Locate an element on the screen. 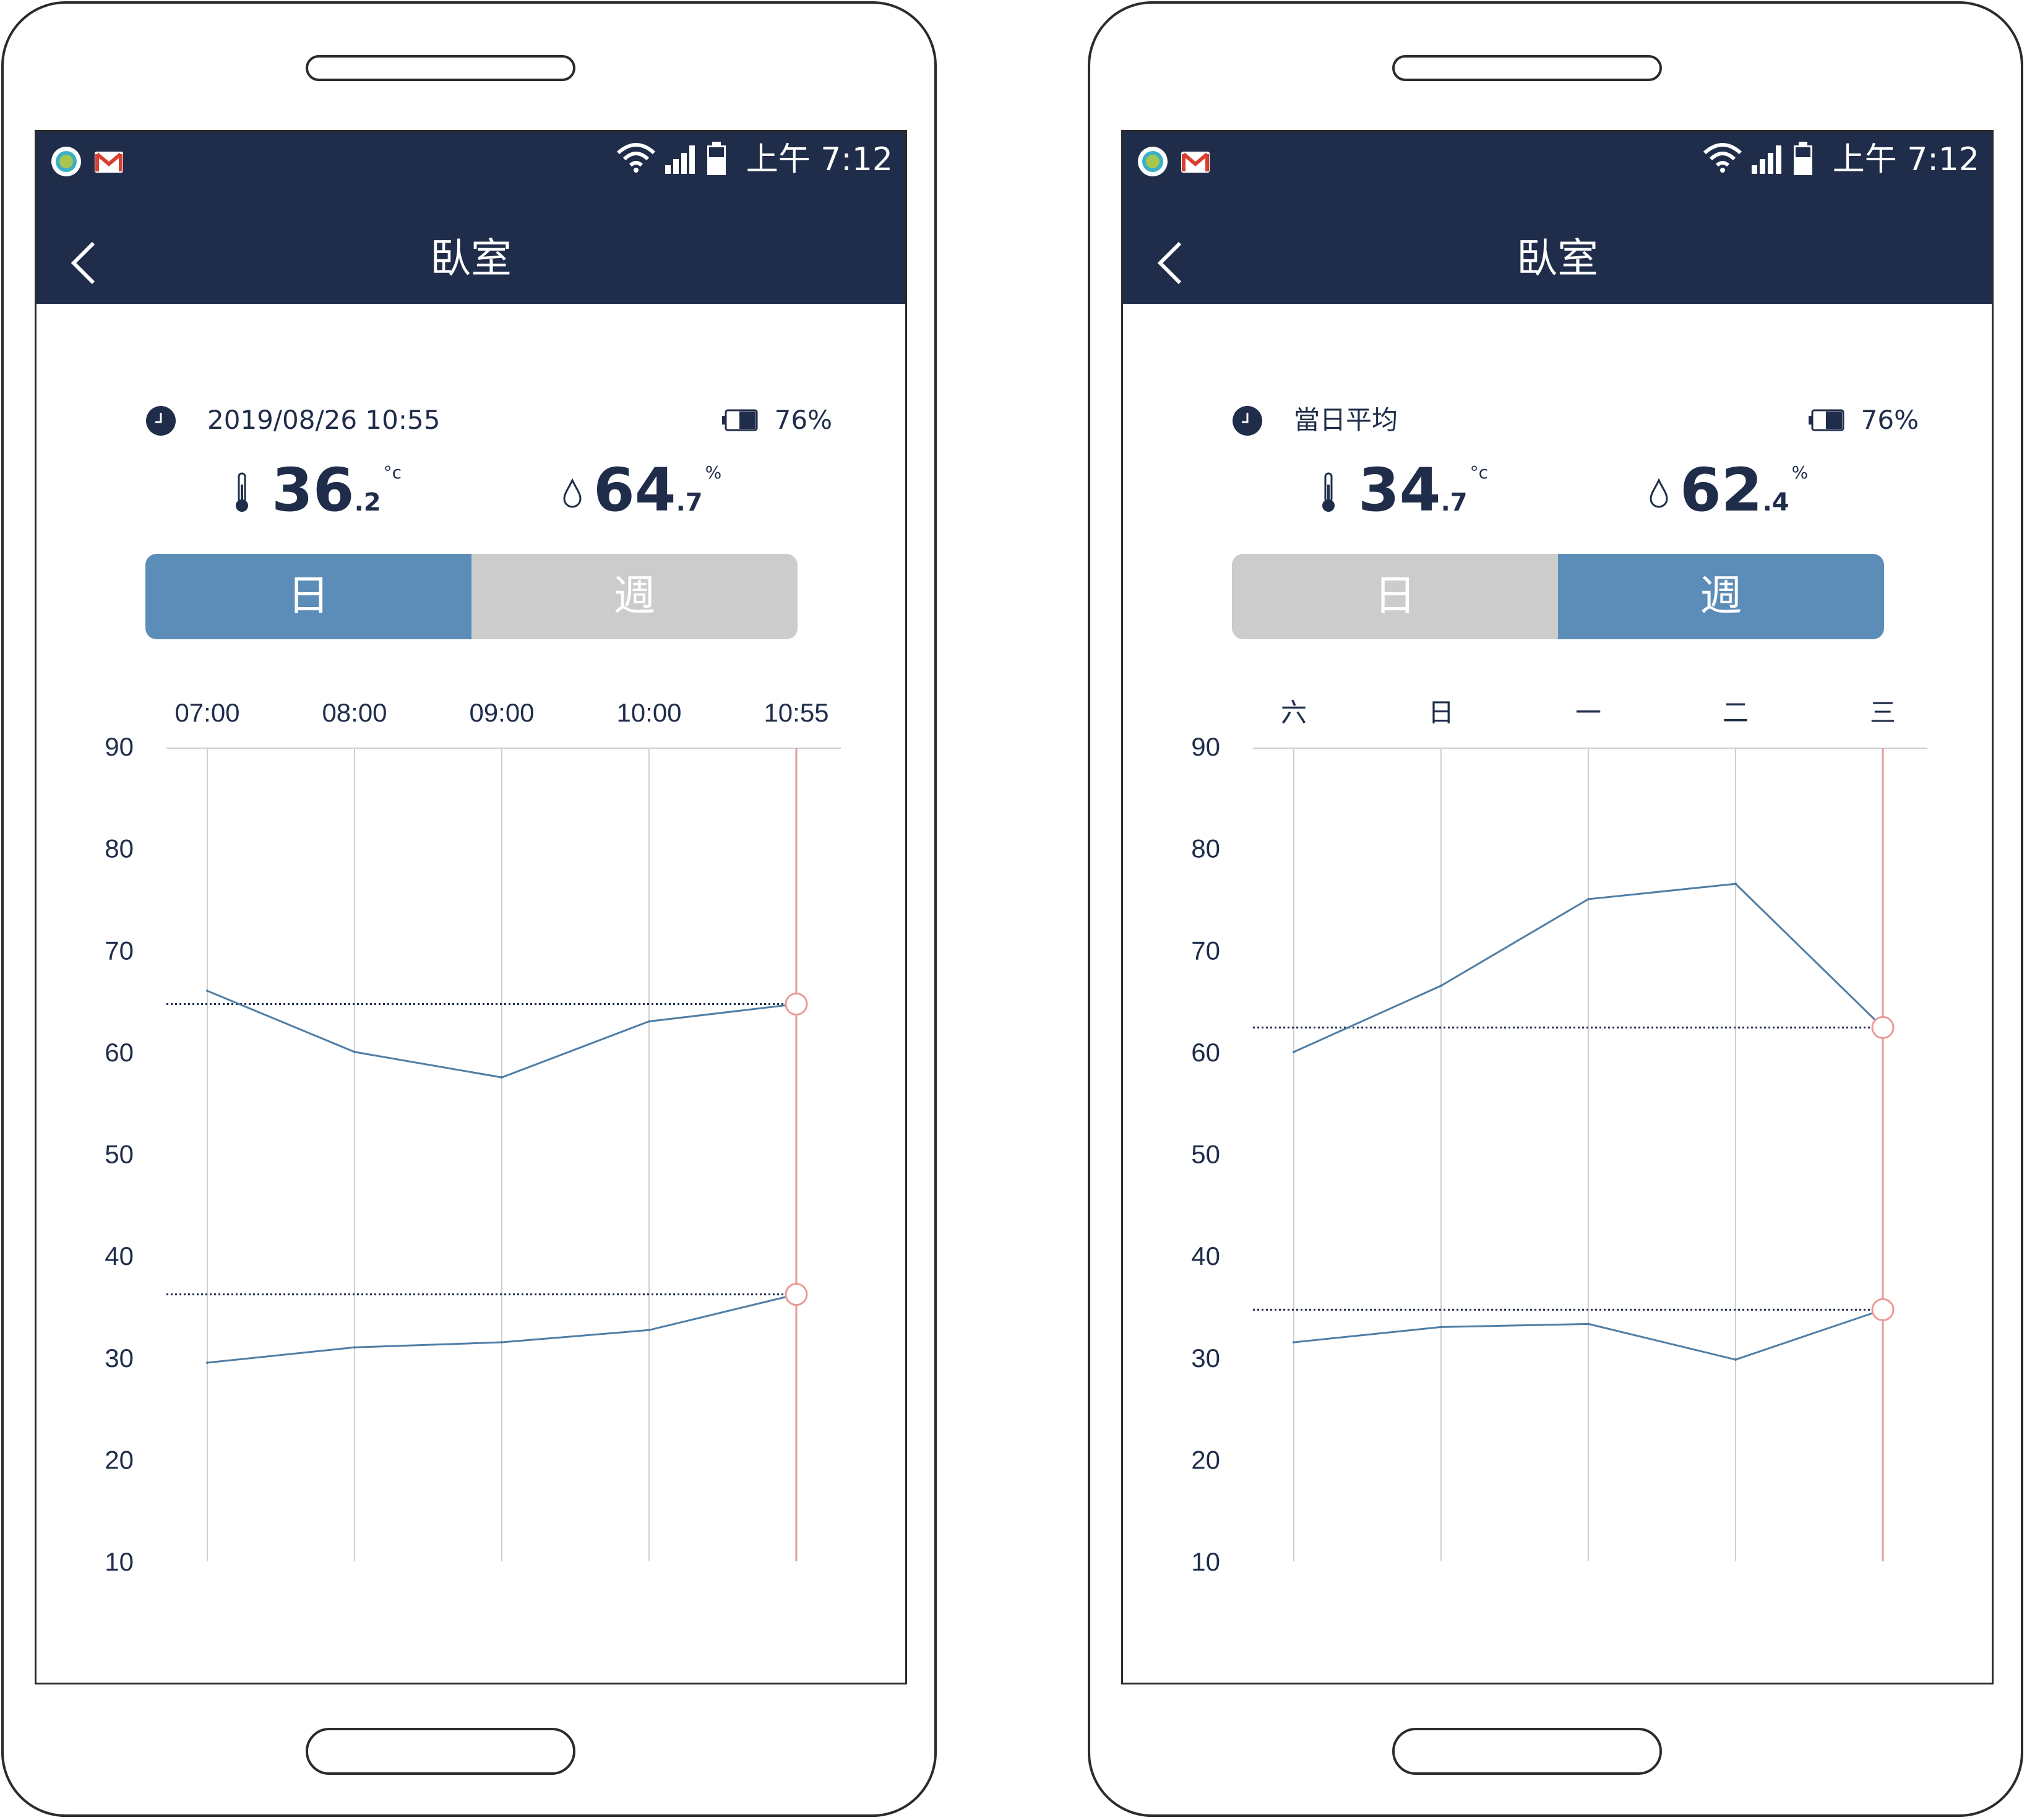 The image size is (2027, 1820). x-tick-label: 一 is located at coordinates (1588, 712).